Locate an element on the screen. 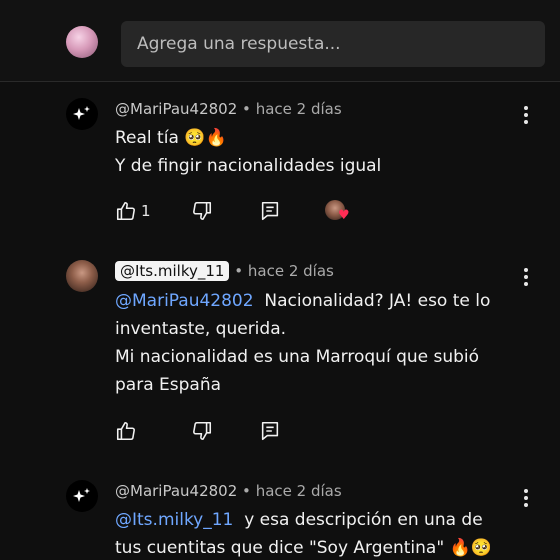  mention-link: @Its.milky_11 is located at coordinates (174, 520).